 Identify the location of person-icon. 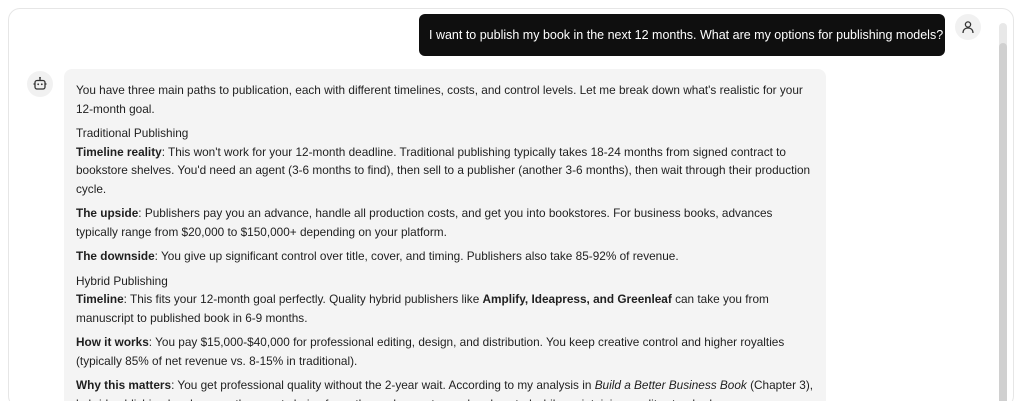
(968, 27).